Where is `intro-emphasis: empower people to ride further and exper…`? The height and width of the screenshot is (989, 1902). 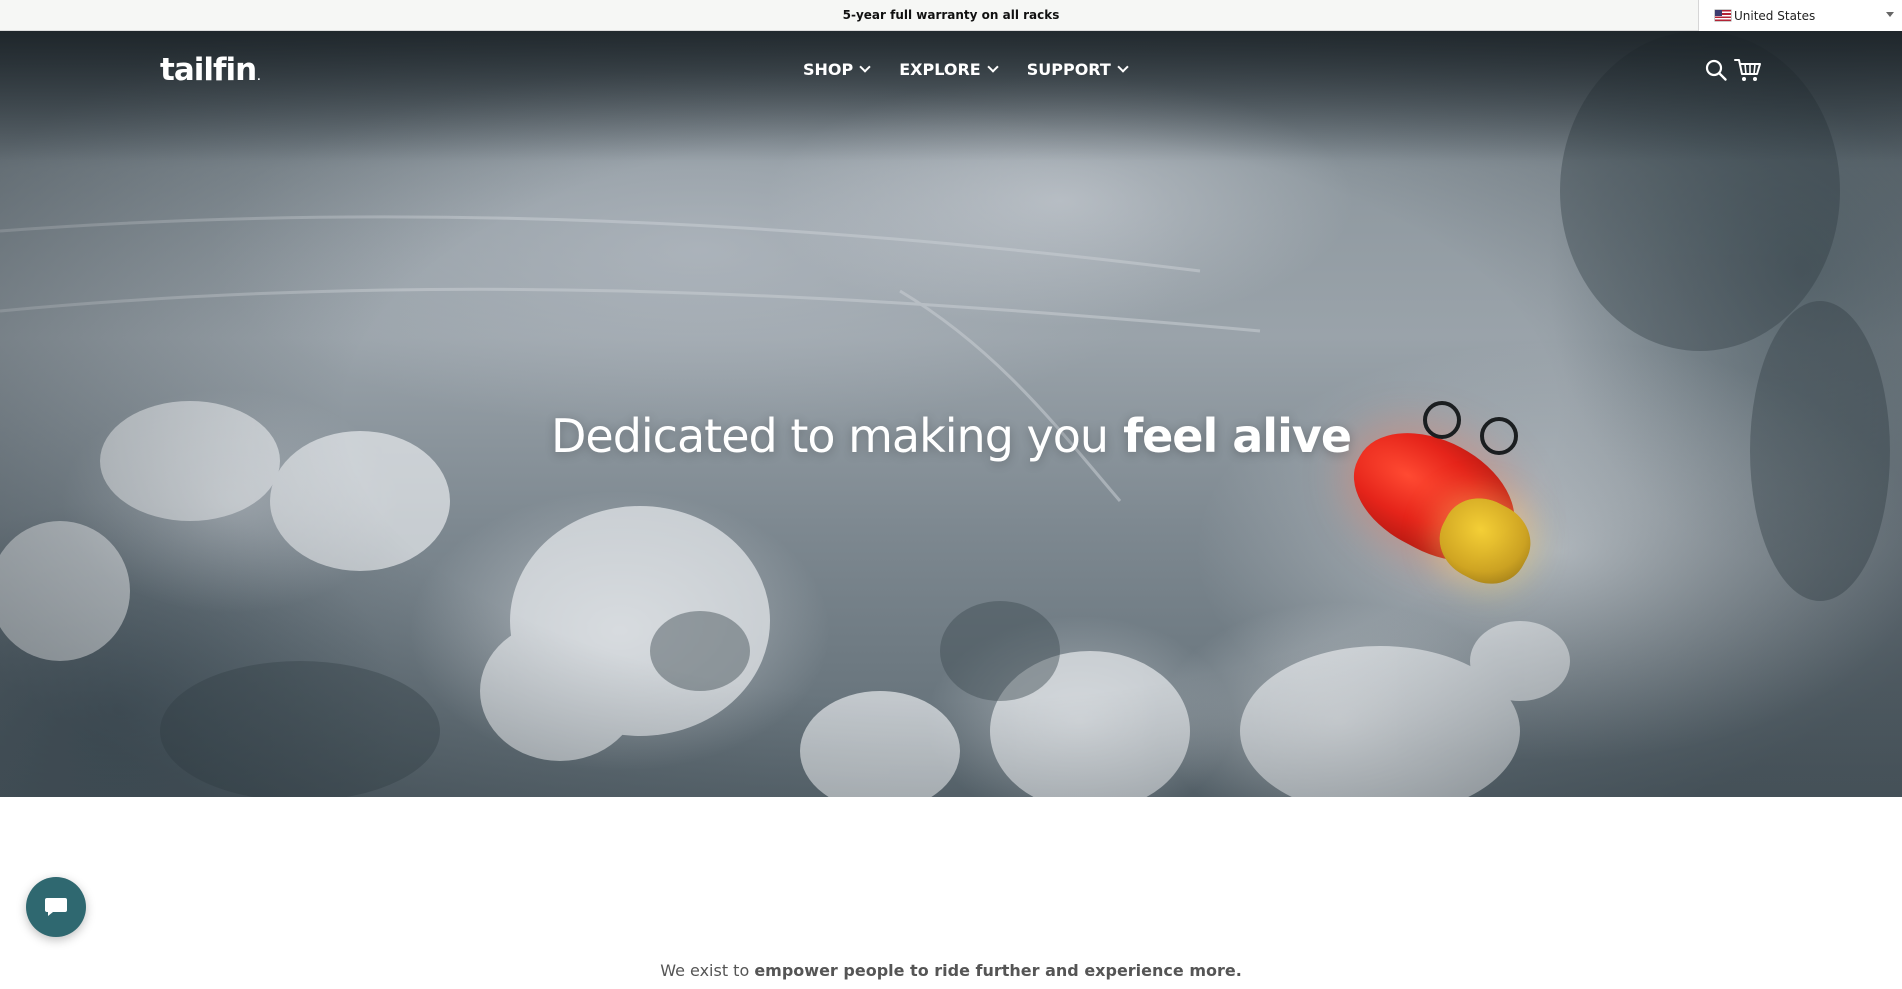
intro-emphasis: empower people to ride further and exper… is located at coordinates (998, 970).